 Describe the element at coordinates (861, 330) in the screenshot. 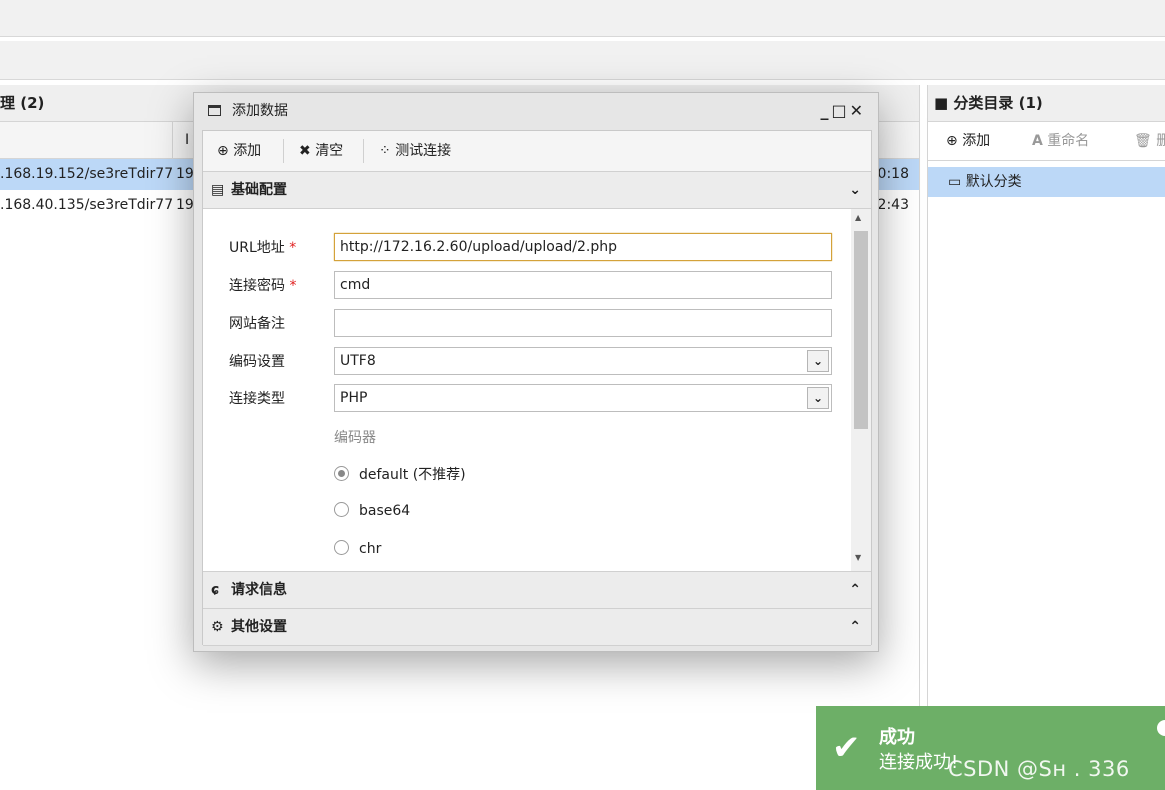

I see `scrollbar-thumb` at that location.